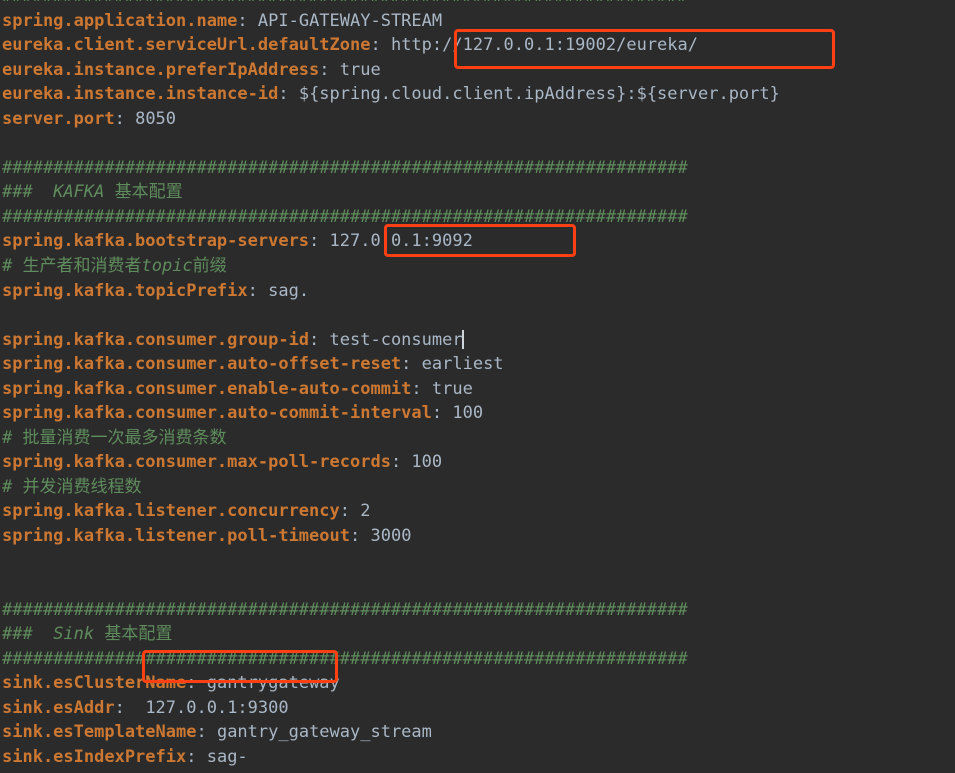 This screenshot has width=955, height=773. I want to click on property-value: gantrygateway, so click(273, 683).